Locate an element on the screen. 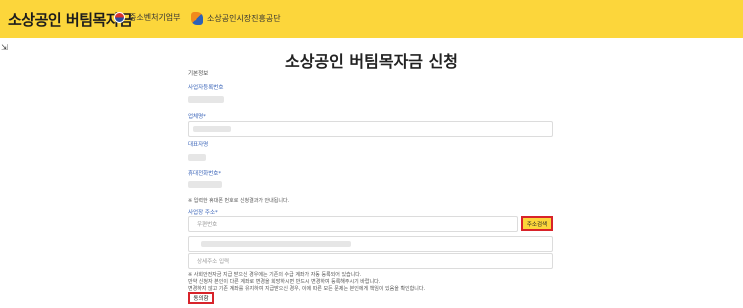  agree-button: 동의함 is located at coordinates (201, 298).